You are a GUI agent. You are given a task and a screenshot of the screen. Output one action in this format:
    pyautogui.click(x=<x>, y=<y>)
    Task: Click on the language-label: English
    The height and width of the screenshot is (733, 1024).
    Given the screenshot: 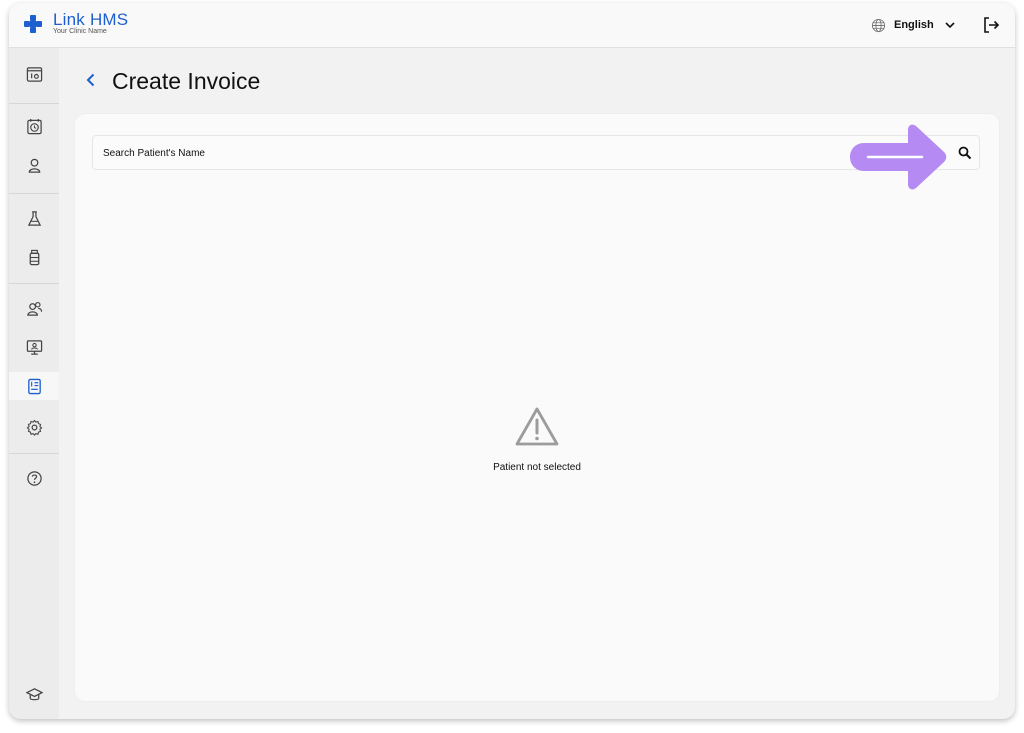 What is the action you would take?
    pyautogui.click(x=914, y=25)
    